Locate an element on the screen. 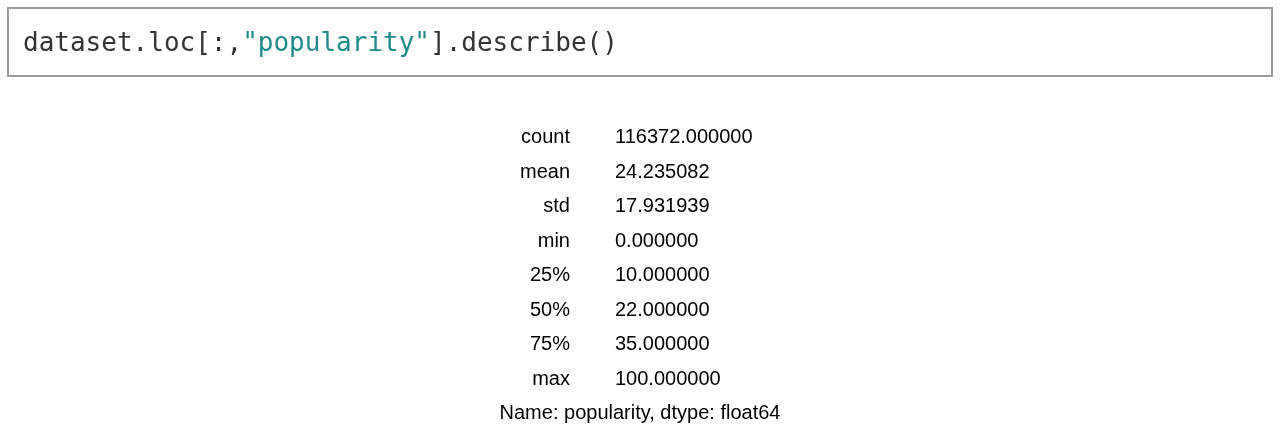  stat-value: 10.000000 is located at coordinates (663, 274).